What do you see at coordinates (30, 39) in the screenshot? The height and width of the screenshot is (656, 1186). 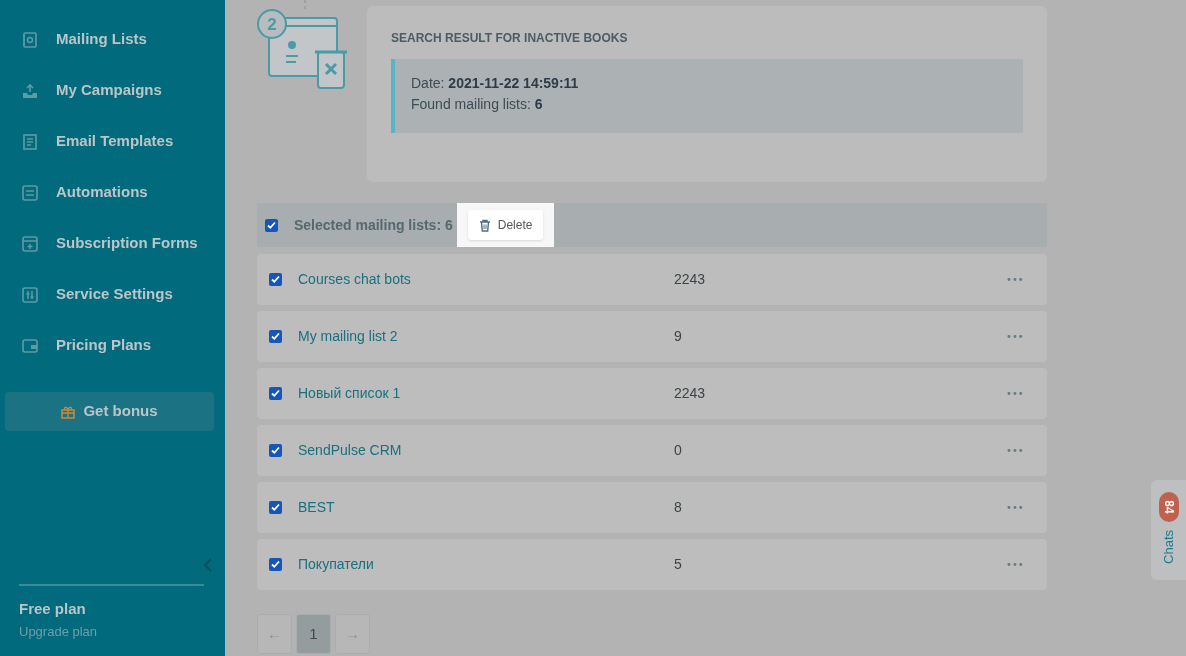 I see `book-icon` at bounding box center [30, 39].